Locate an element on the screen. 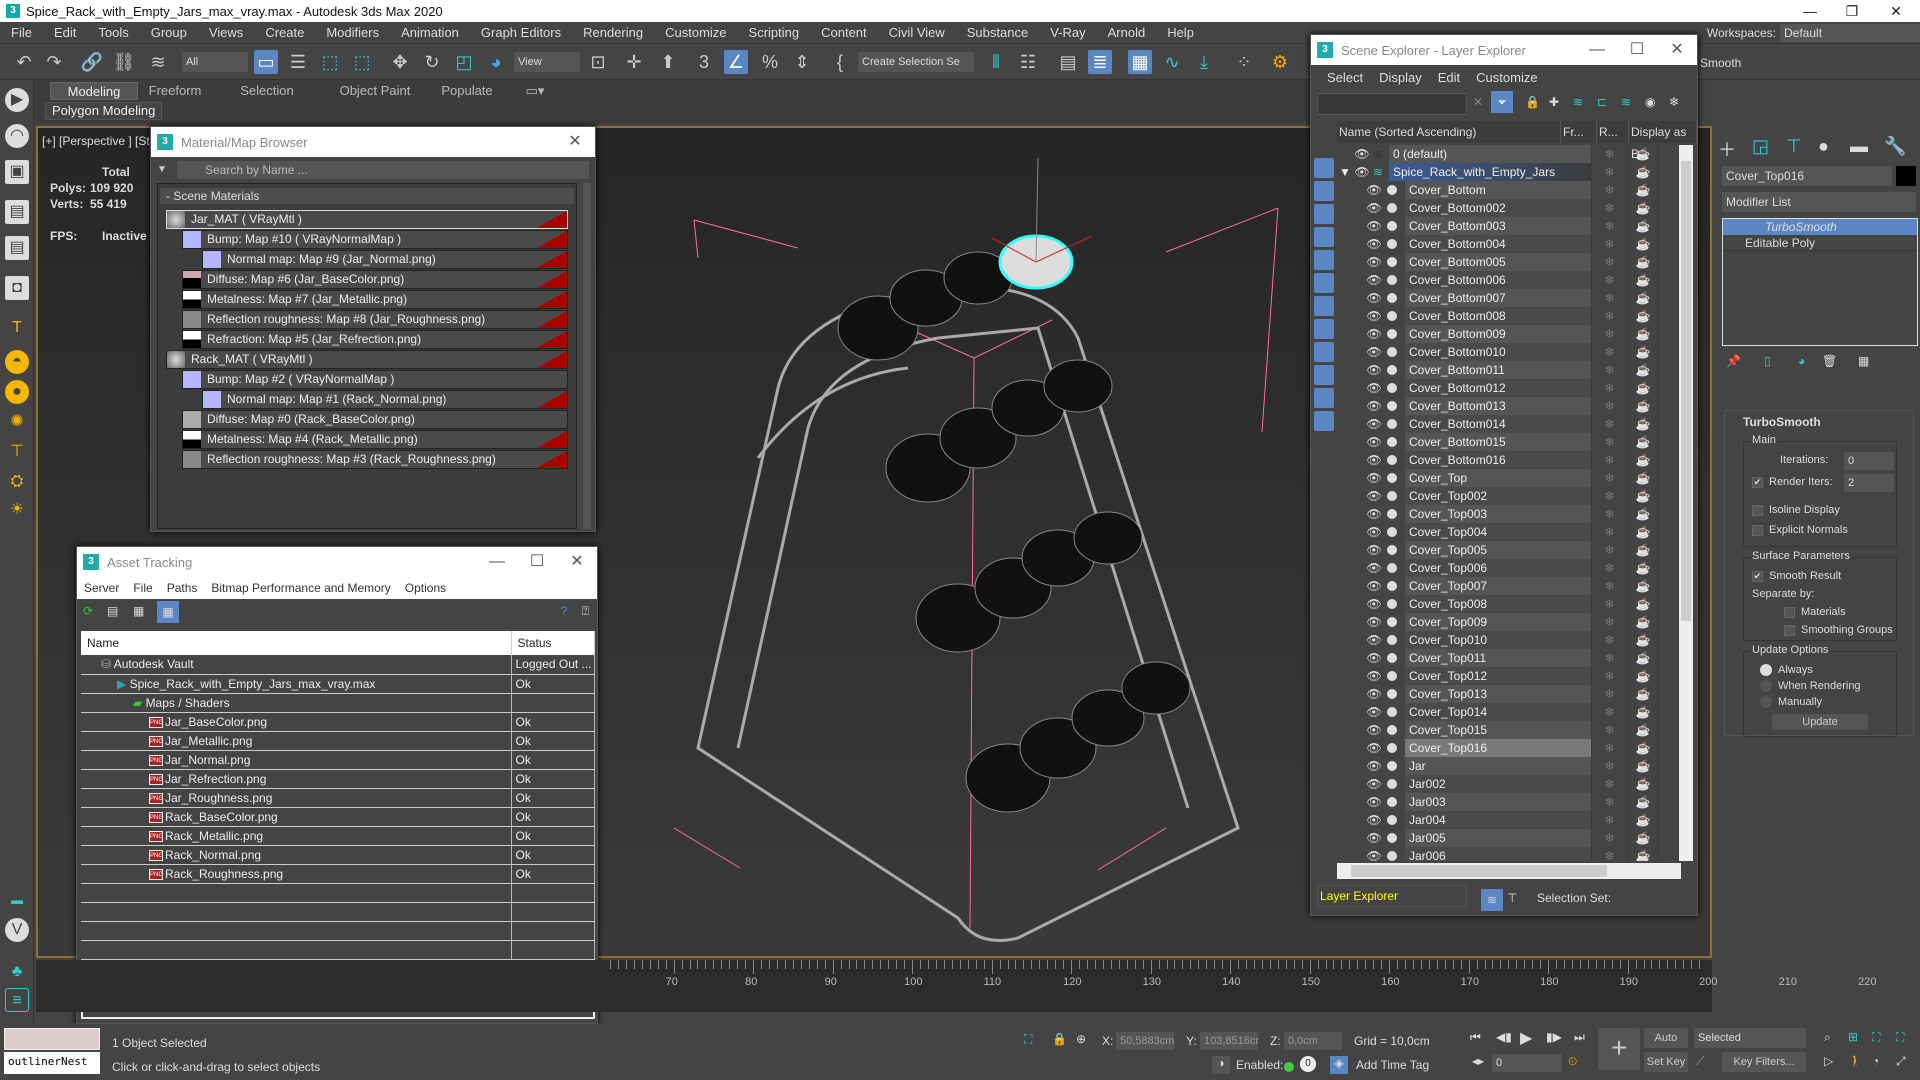 The image size is (1920, 1080). lock-icon: 🔒 is located at coordinates (1532, 102).